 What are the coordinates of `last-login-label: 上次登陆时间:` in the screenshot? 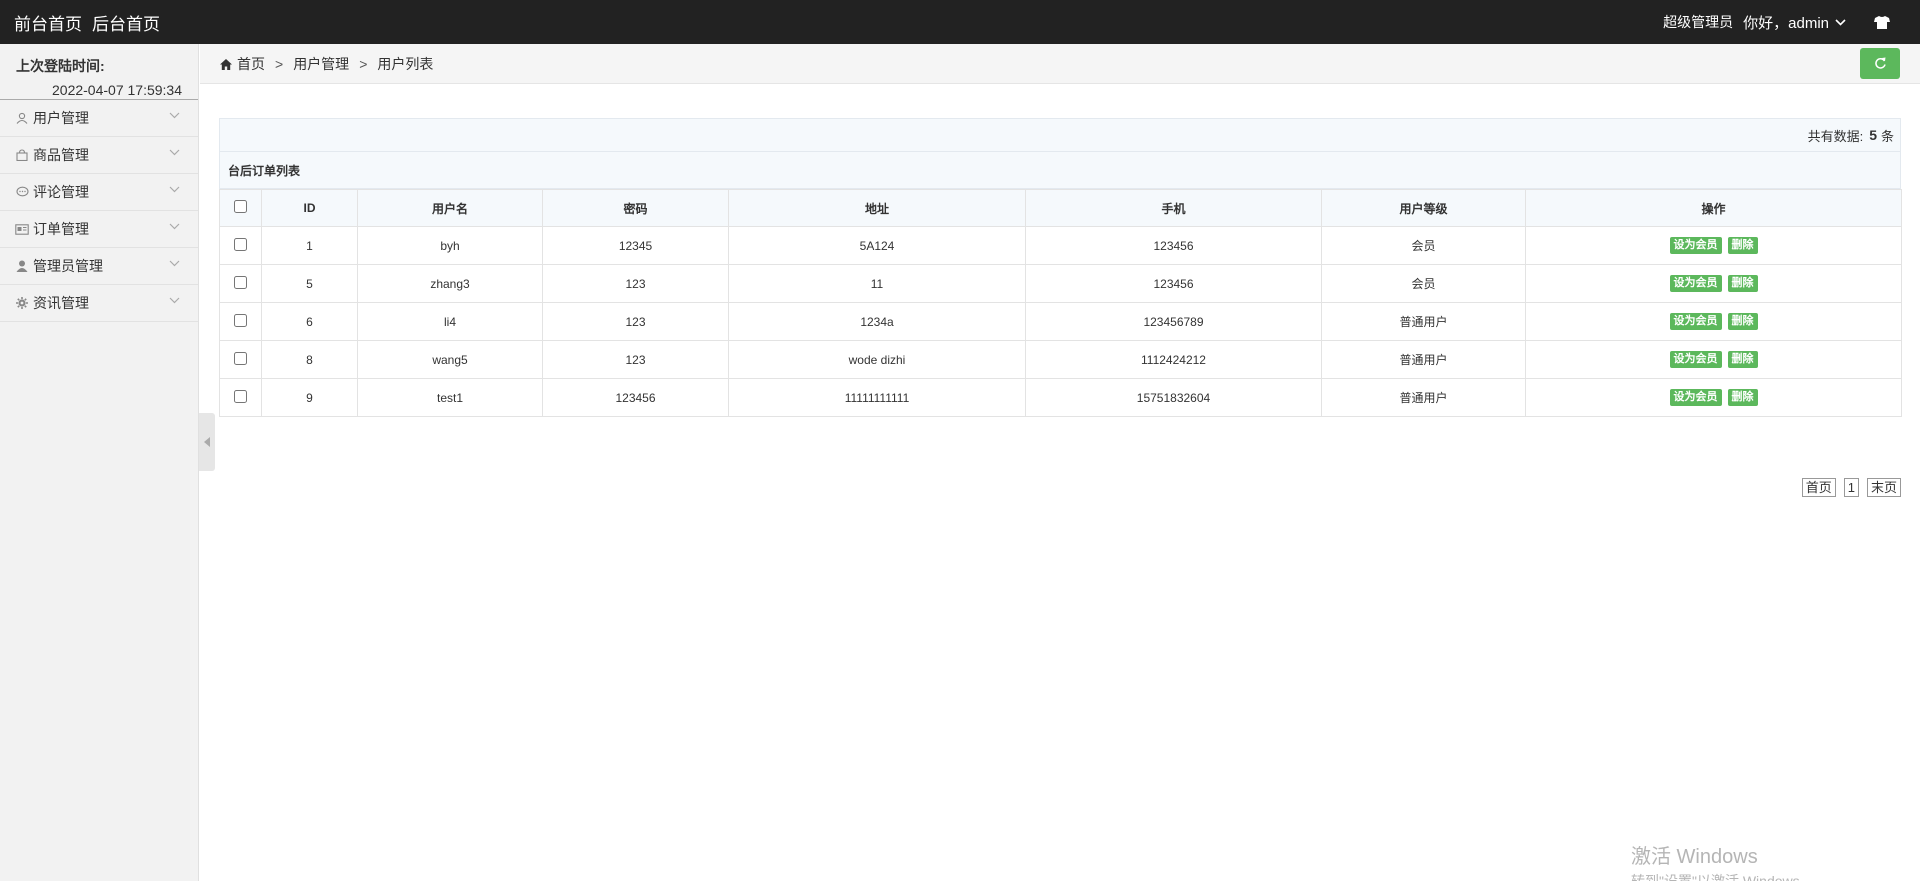 It's located at (60, 66).